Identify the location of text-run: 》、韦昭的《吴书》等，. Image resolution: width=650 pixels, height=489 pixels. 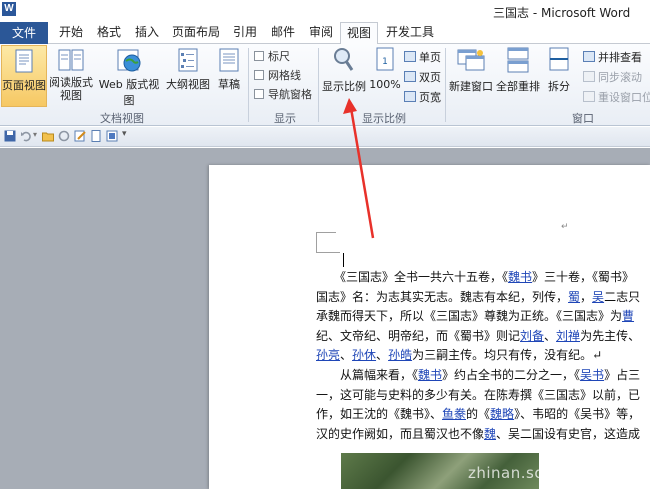
(577, 414).